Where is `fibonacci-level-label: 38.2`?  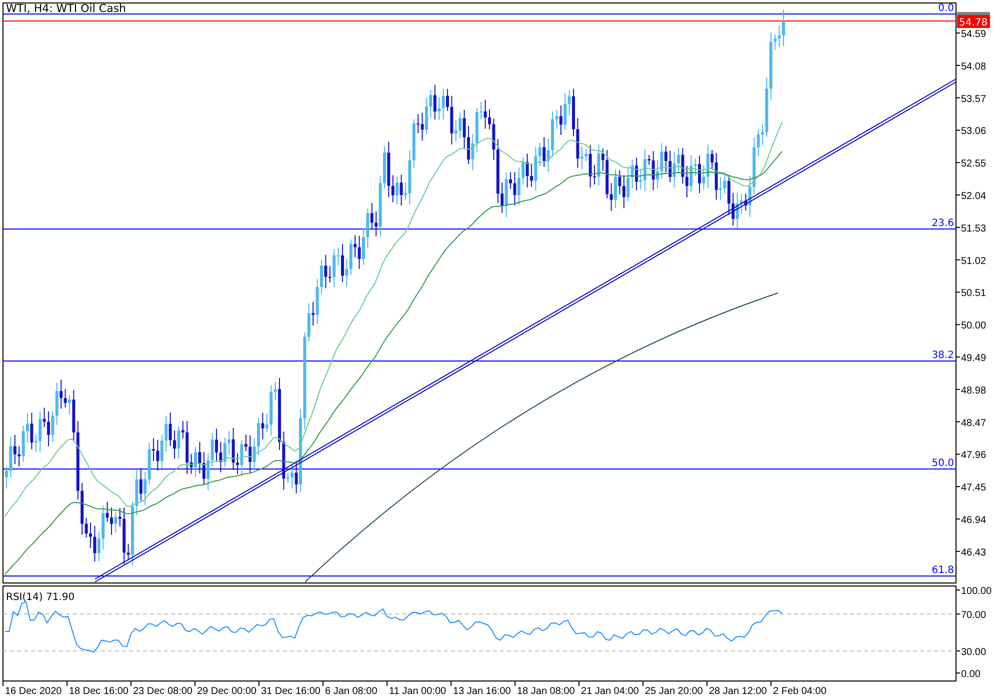 fibonacci-level-label: 38.2 is located at coordinates (943, 355).